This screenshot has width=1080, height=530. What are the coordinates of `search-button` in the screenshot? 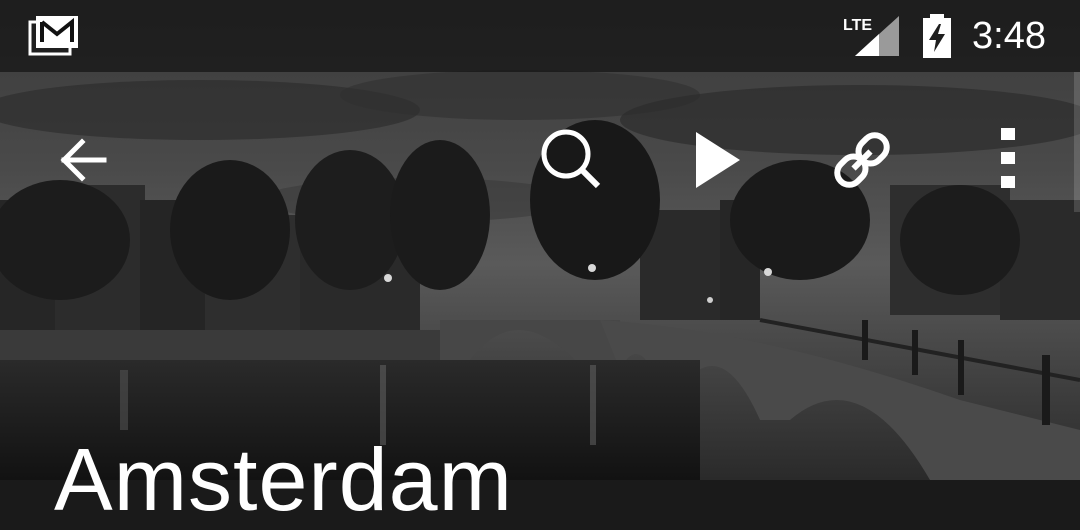 It's located at (572, 160).